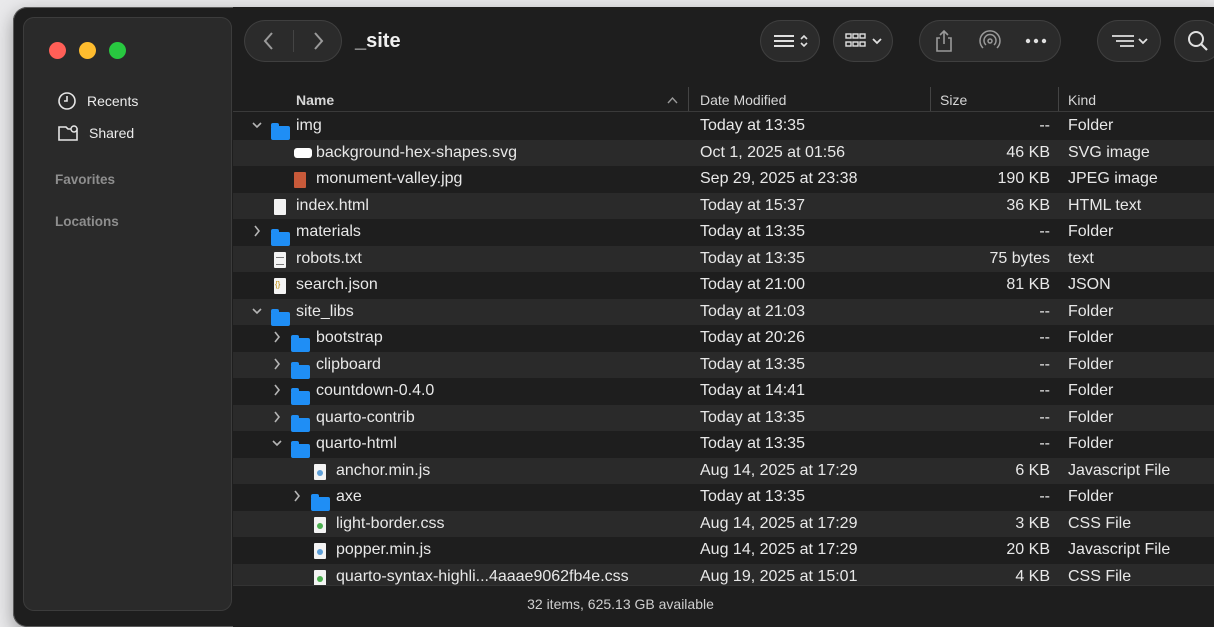 This screenshot has width=1214, height=627. Describe the element at coordinates (320, 551) in the screenshot. I see `javascript-file-icon` at that location.